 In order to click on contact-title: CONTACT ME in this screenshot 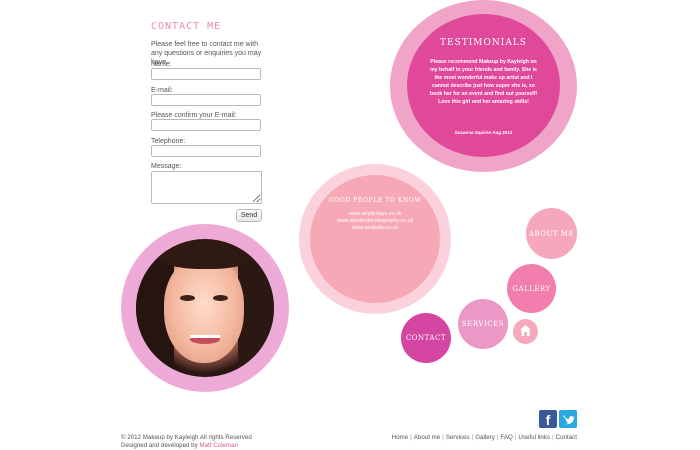, I will do `click(186, 26)`.